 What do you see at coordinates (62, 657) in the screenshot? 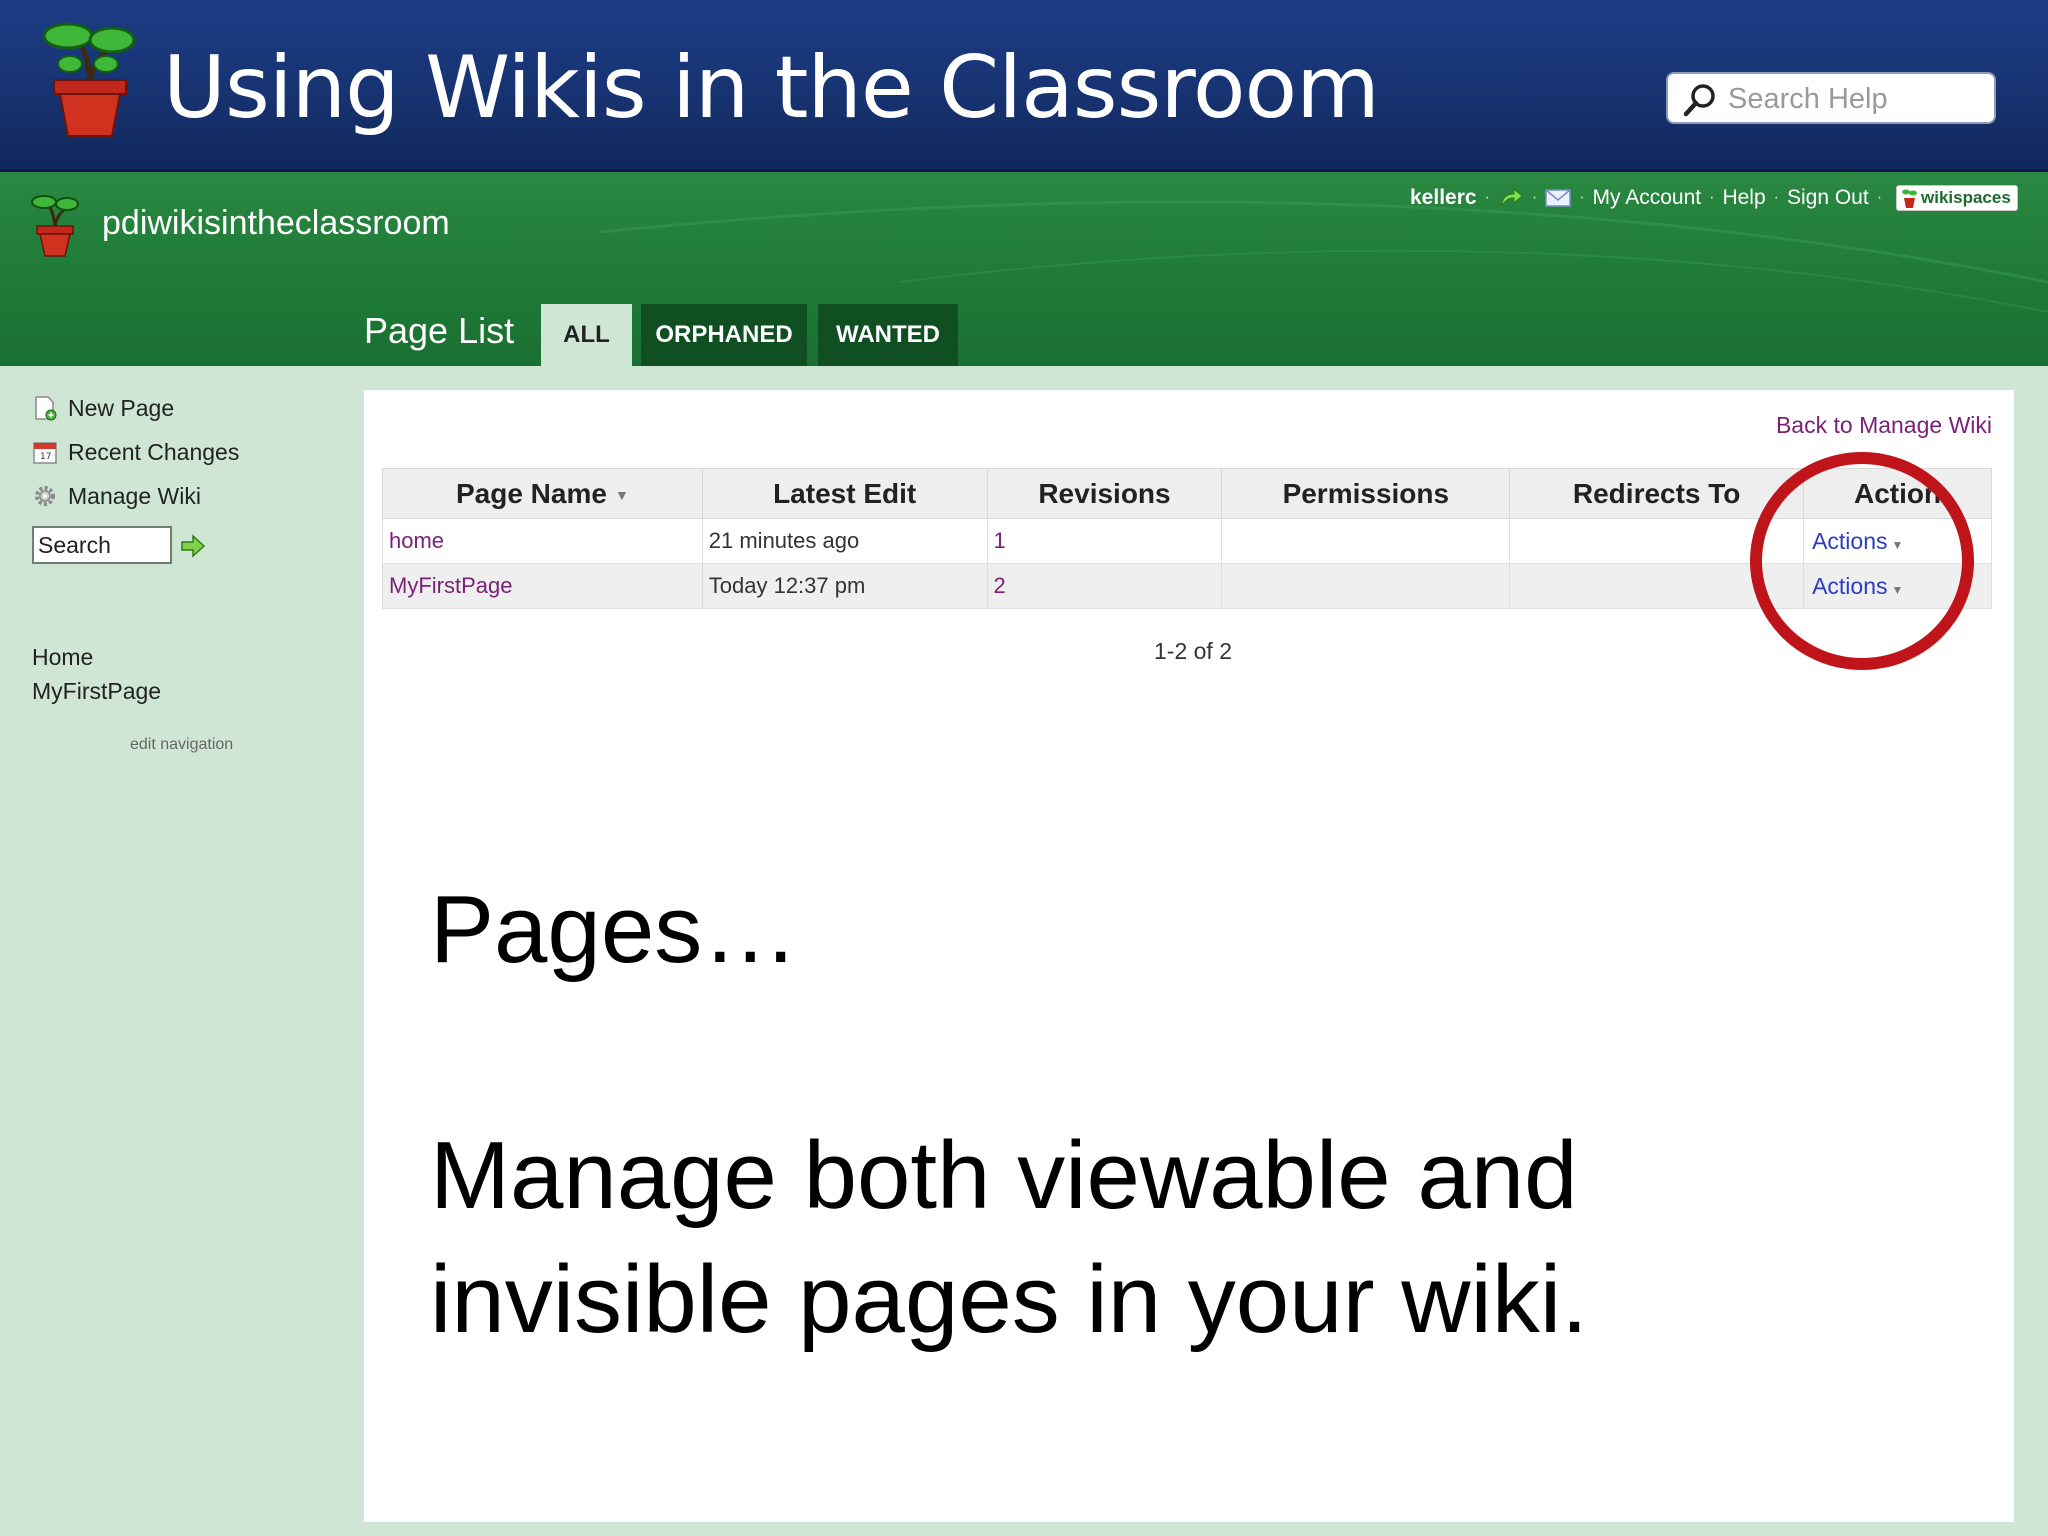
I see `nav-link-home: Home` at bounding box center [62, 657].